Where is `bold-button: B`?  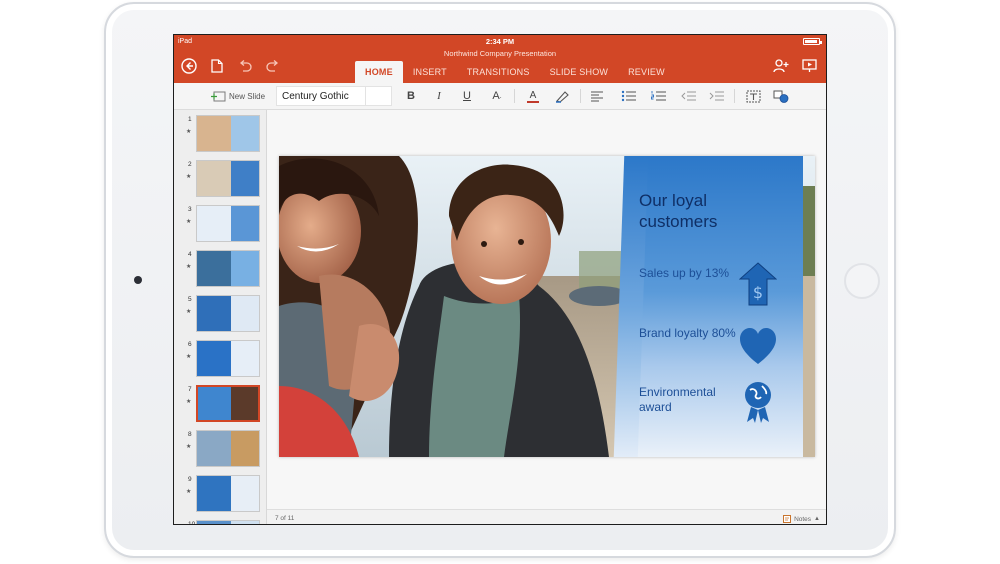 bold-button: B is located at coordinates (411, 96).